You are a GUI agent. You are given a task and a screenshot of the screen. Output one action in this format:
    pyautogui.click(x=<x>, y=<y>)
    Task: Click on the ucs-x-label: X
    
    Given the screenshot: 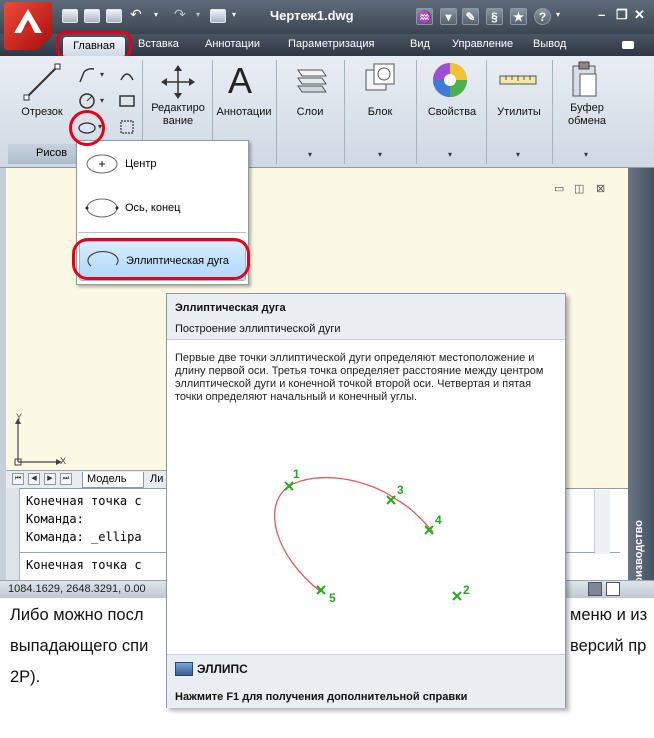 What is the action you would take?
    pyautogui.click(x=63, y=461)
    